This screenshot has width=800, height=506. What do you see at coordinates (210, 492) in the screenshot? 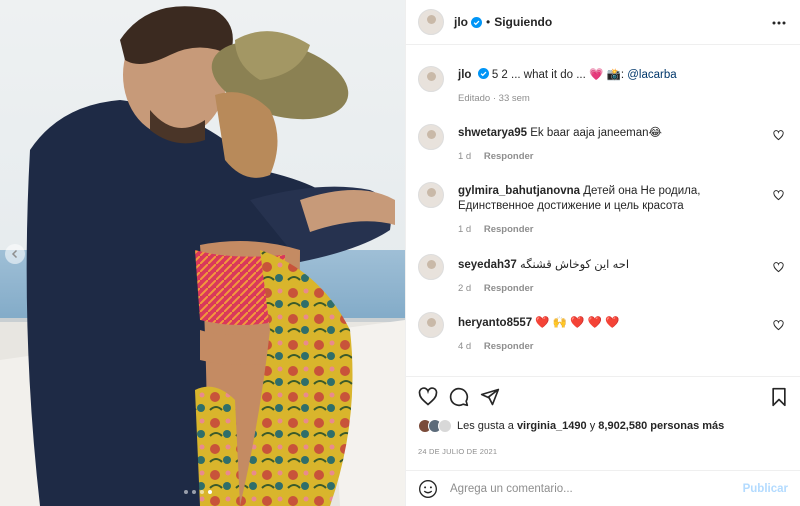
I see `carousel-dot-active` at bounding box center [210, 492].